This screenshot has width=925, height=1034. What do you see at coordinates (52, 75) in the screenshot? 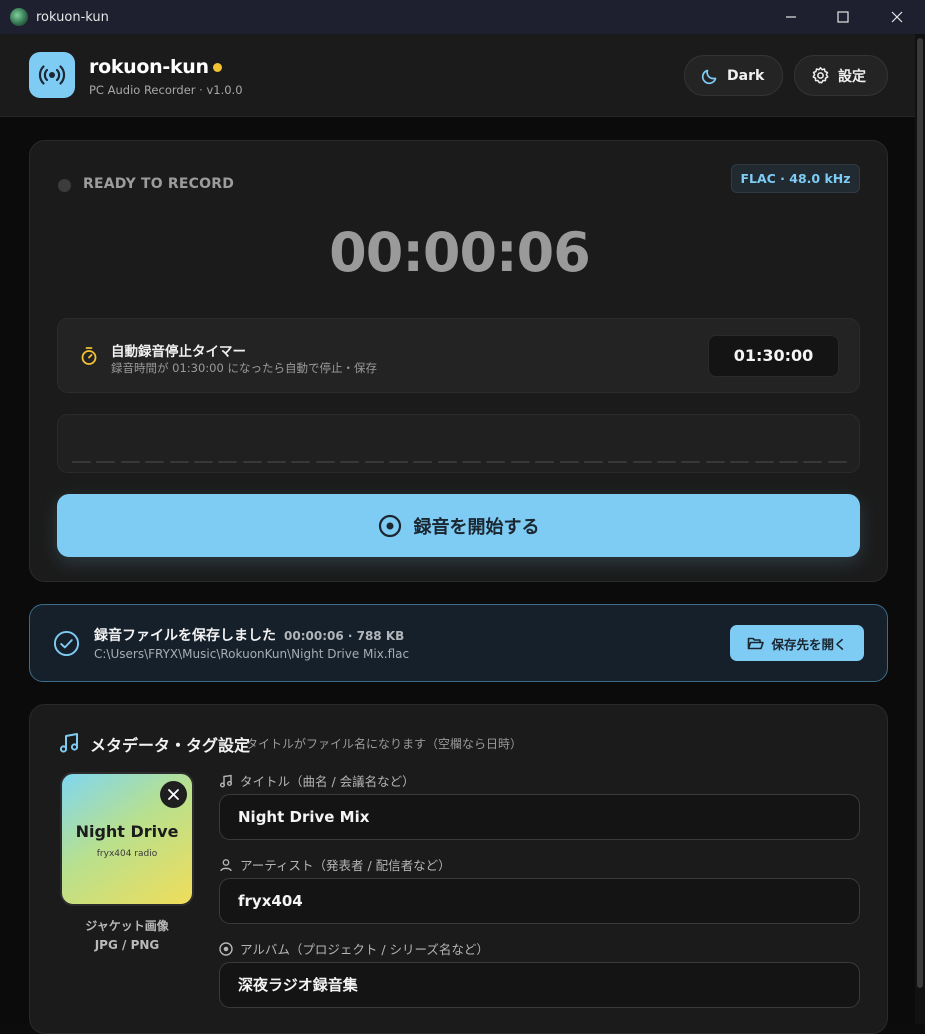
I see `broadcast-icon` at bounding box center [52, 75].